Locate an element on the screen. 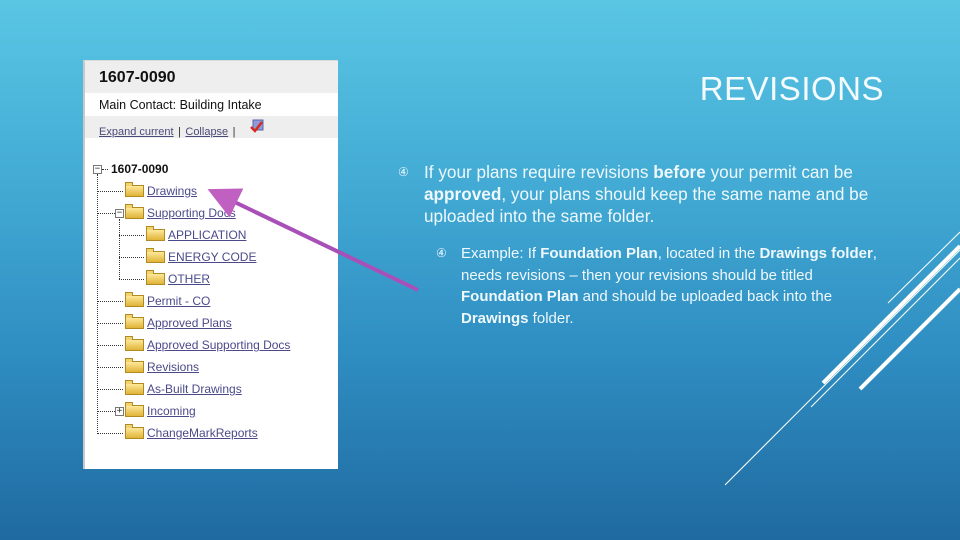 This screenshot has height=540, width=960. pointer-arrow is located at coordinates (313, 240).